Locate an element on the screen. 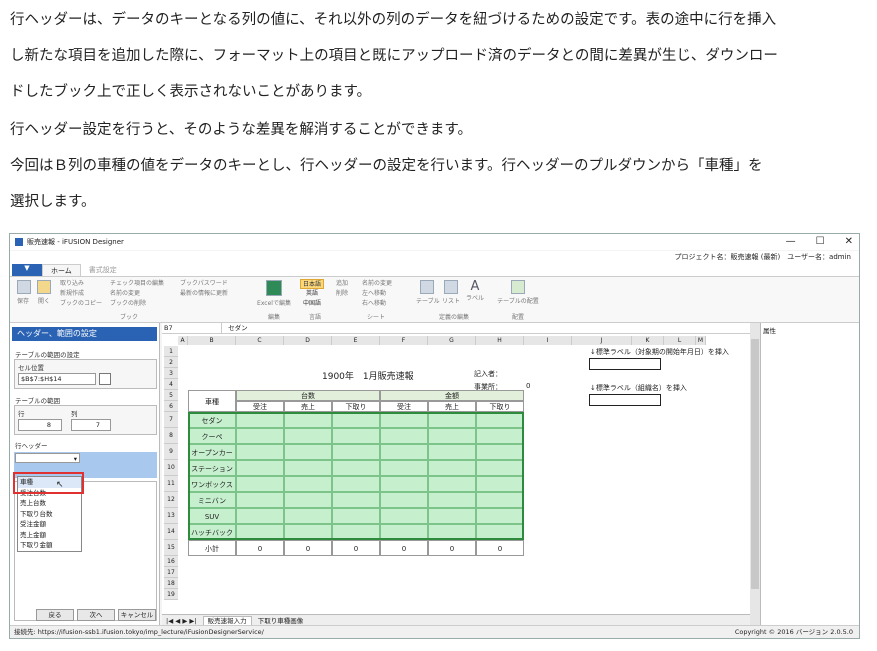  row-header: 7 is located at coordinates (171, 420).